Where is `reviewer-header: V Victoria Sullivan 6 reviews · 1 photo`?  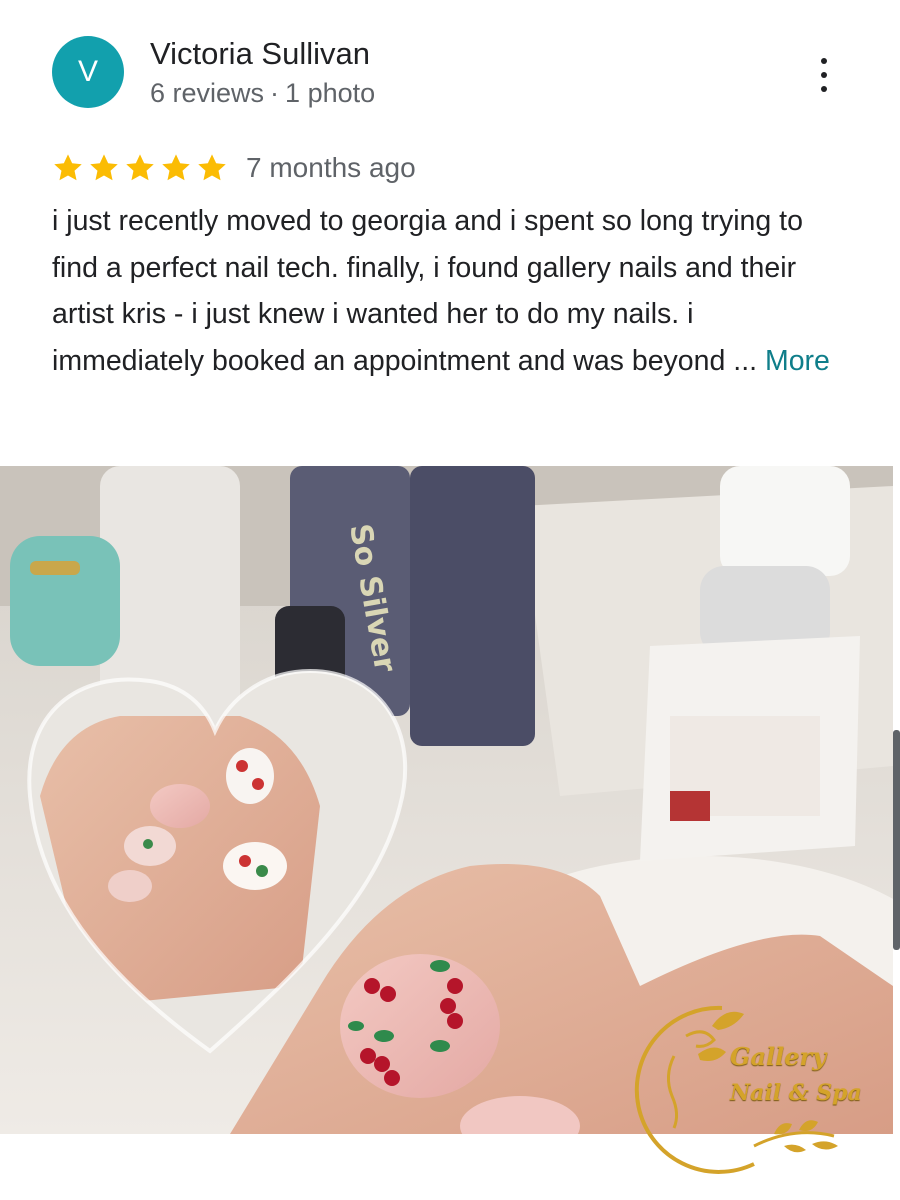 reviewer-header: V Victoria Sullivan 6 reviews · 1 photo is located at coordinates (462, 76).